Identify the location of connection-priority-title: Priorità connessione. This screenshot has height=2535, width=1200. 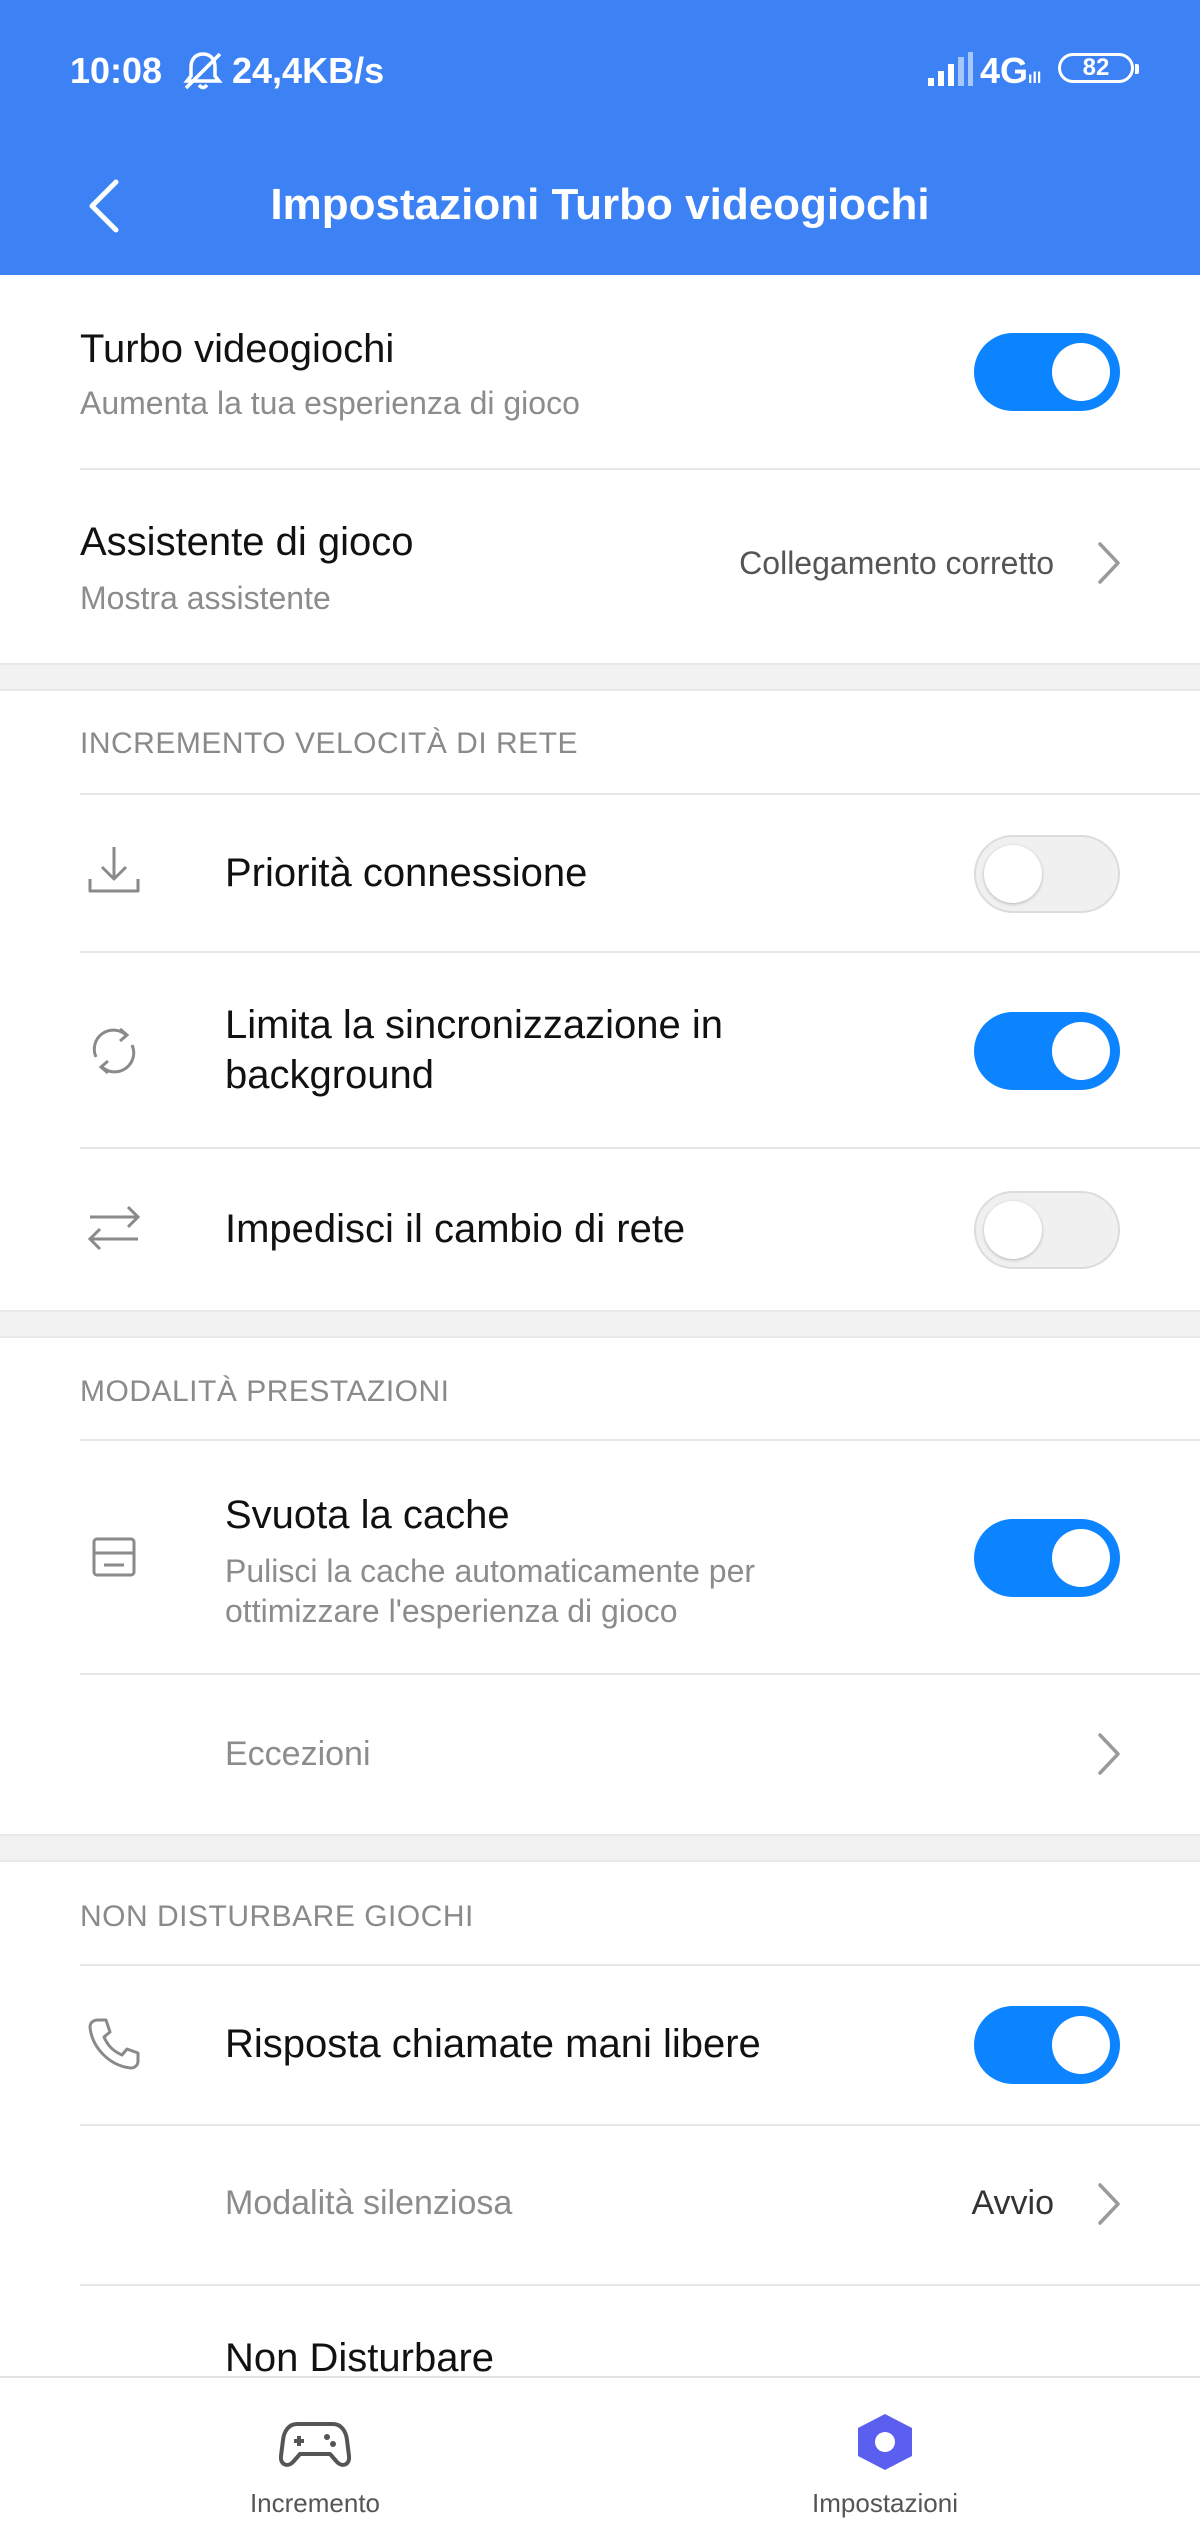
(406, 873).